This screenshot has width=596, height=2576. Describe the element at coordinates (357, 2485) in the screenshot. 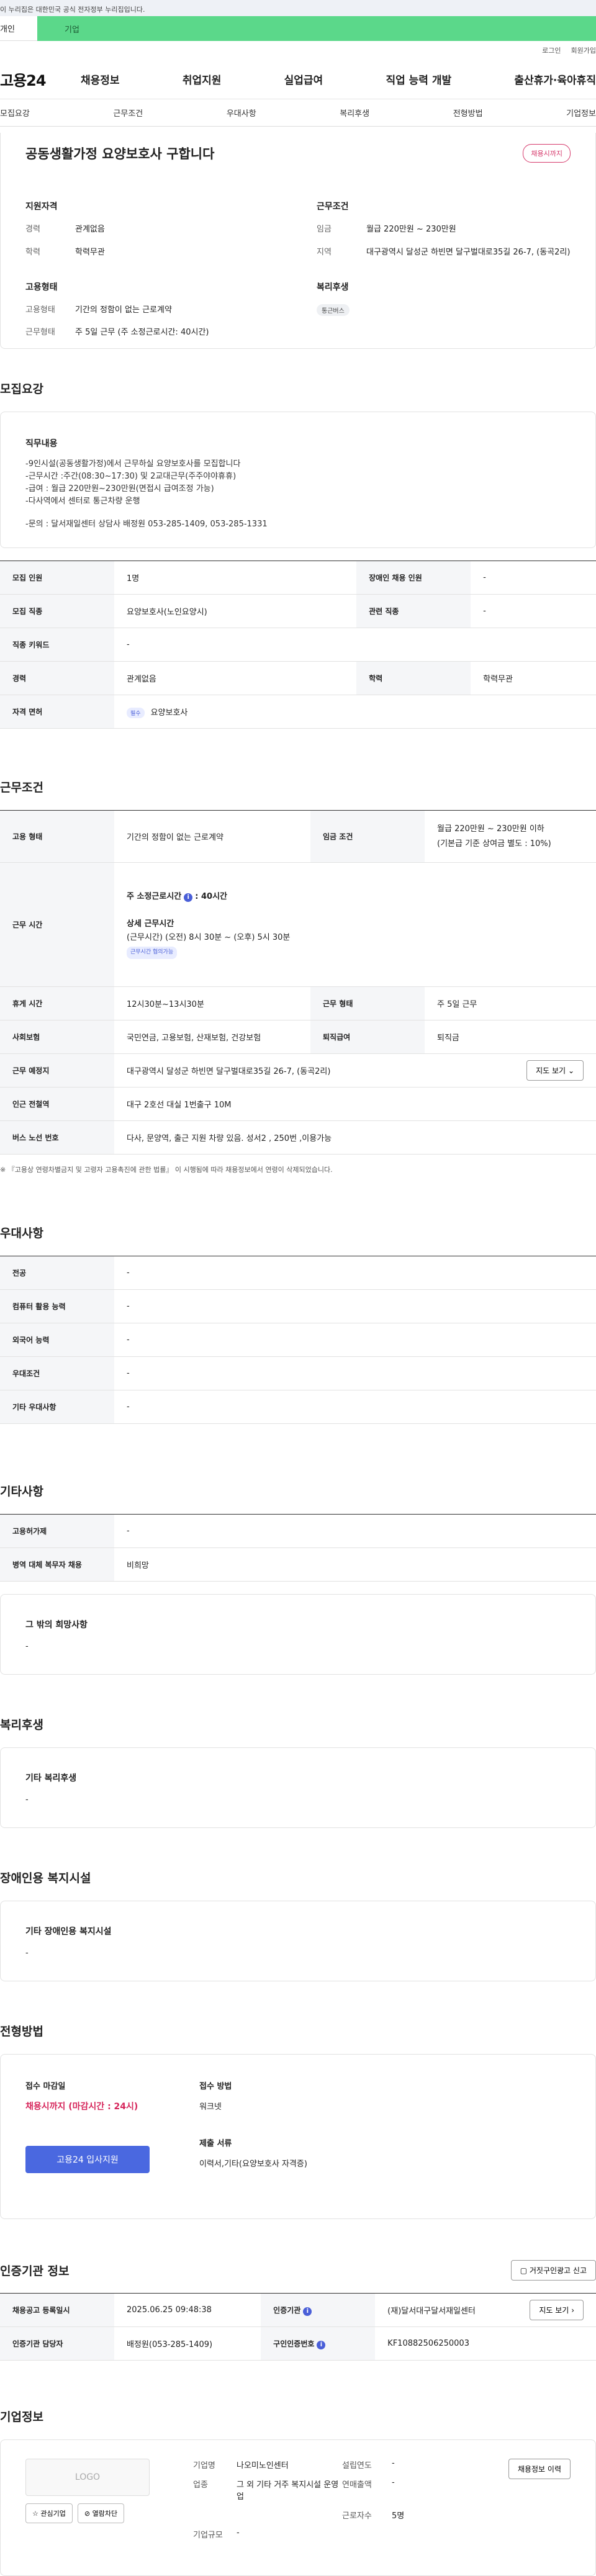

I see `company-sales-key: 연매출액` at that location.